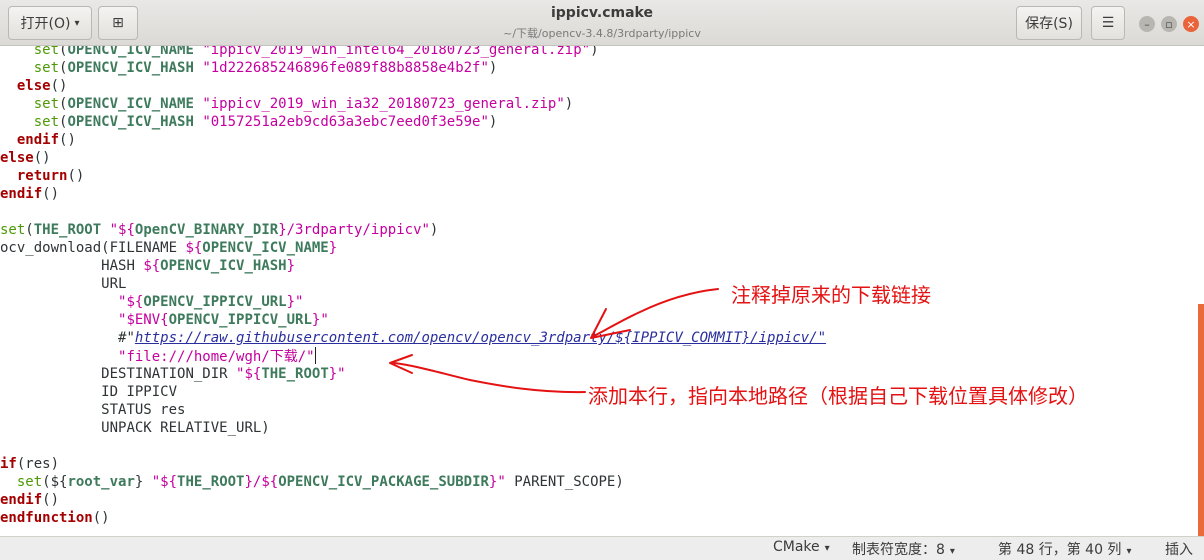 The height and width of the screenshot is (560, 1204). What do you see at coordinates (55, 482) in the screenshot?
I see `code-token: (${` at bounding box center [55, 482].